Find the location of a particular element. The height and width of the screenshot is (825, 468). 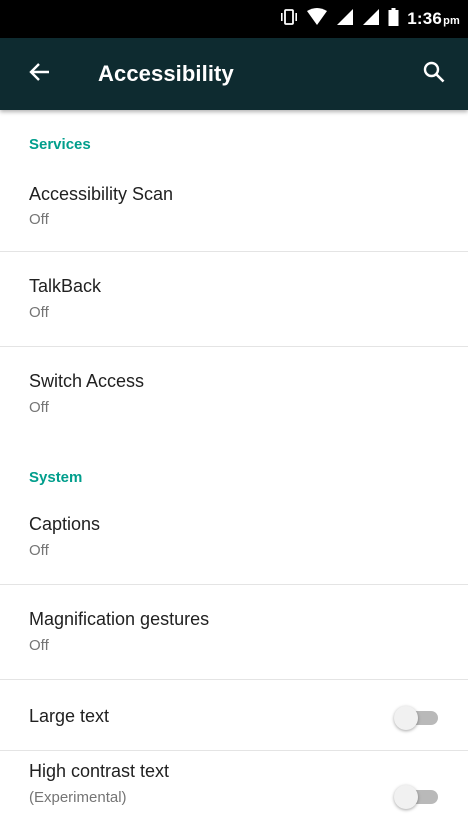

search-button is located at coordinates (434, 74).